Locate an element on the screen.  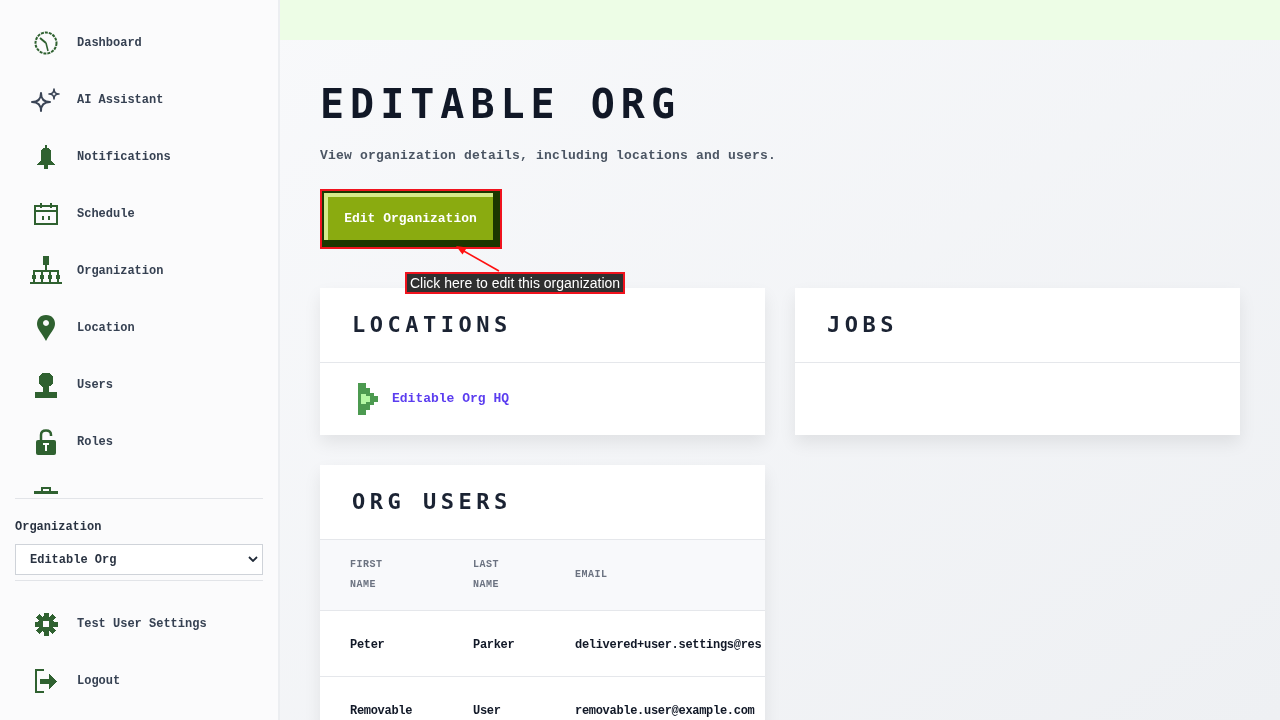
padlock-icon is located at coordinates (46, 441).